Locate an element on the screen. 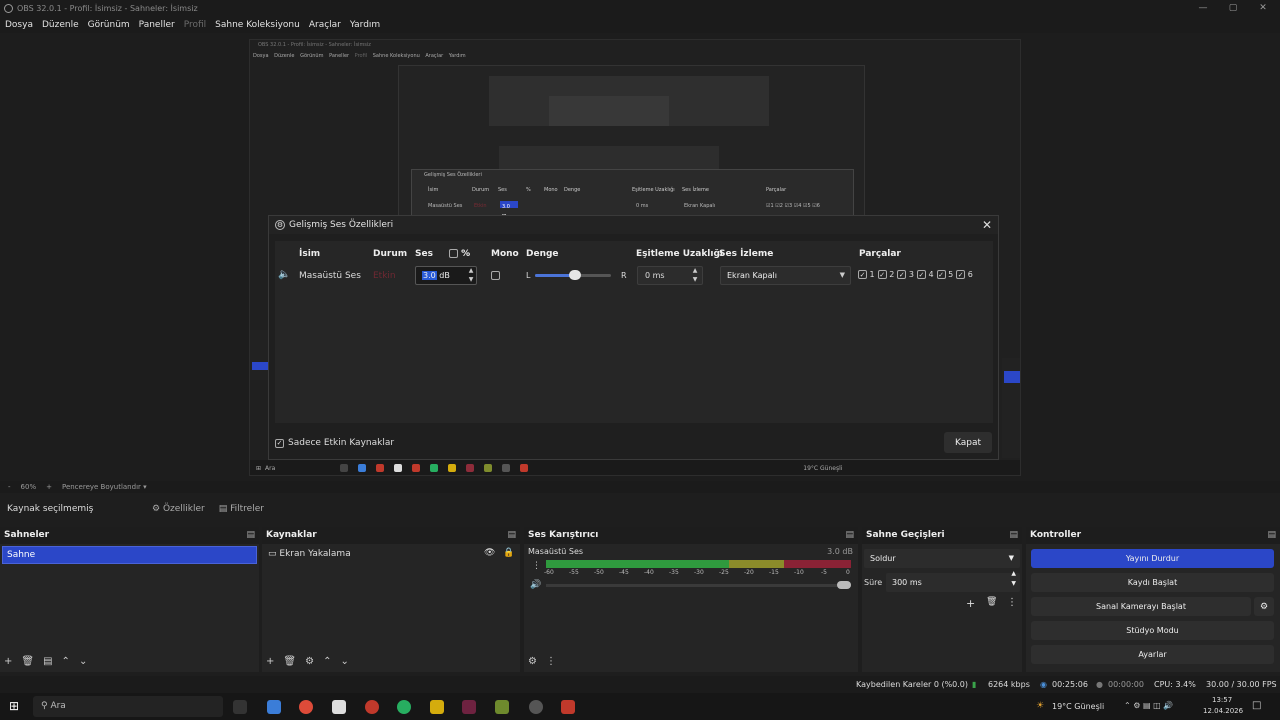  eye-icon: 👁 is located at coordinates (489, 553).